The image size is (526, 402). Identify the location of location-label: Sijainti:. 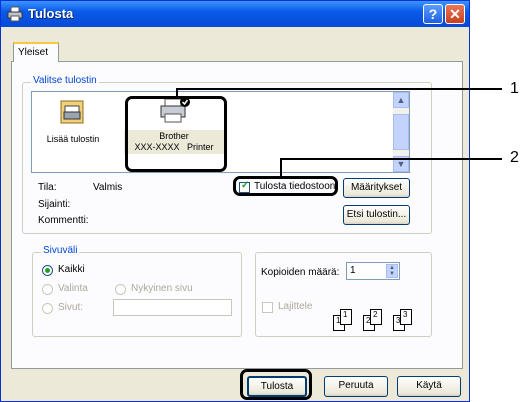
(54, 204).